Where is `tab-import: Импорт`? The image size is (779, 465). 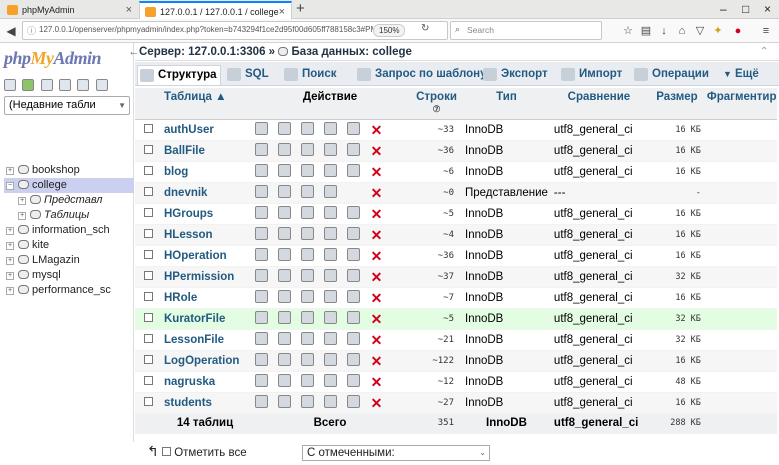 tab-import: Импорт is located at coordinates (590, 75).